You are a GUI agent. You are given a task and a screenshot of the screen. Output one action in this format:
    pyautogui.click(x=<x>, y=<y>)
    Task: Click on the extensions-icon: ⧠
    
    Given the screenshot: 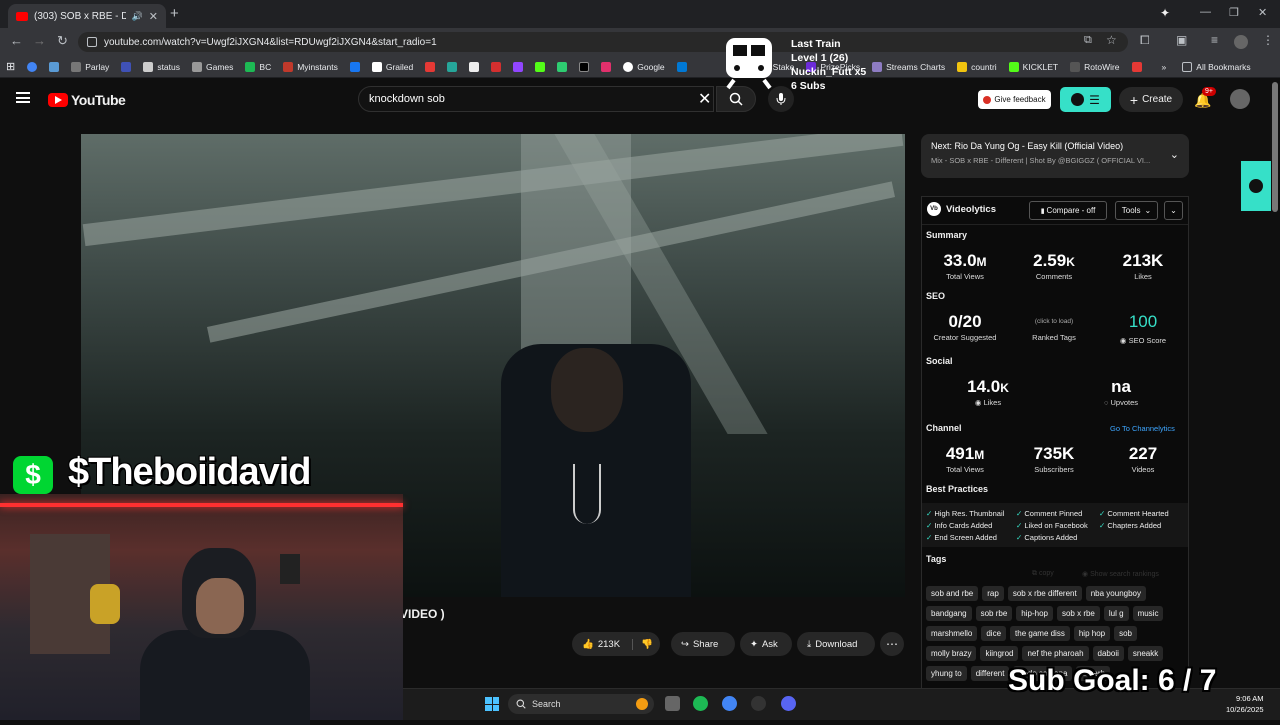 What is the action you would take?
    pyautogui.click(x=1145, y=40)
    